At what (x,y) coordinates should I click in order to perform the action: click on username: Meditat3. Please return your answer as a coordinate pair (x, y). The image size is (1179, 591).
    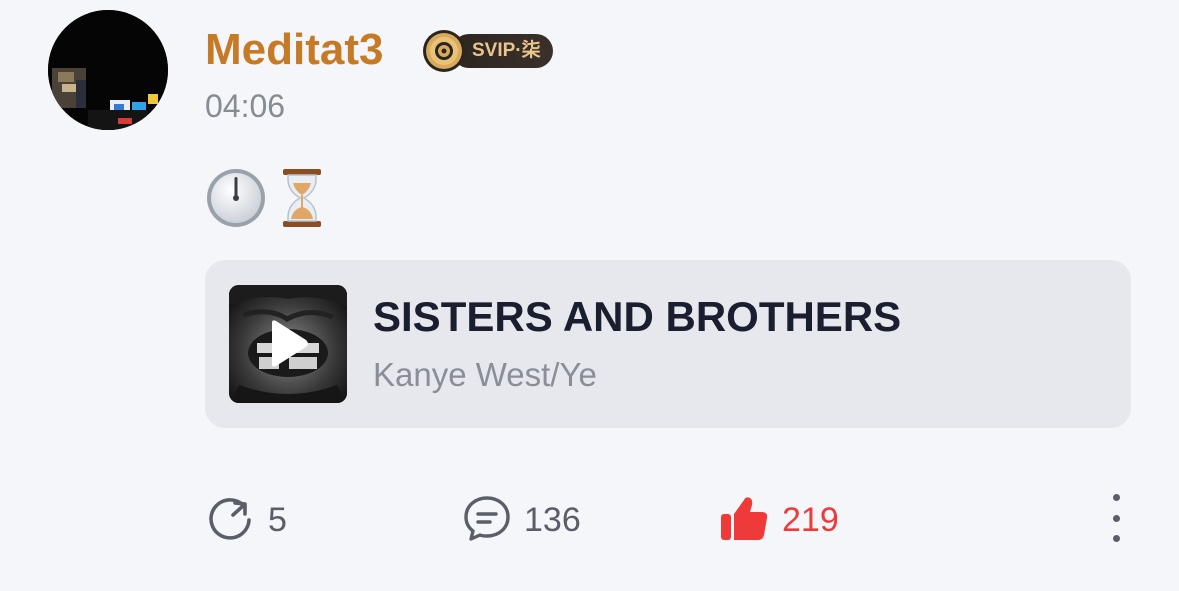
    Looking at the image, I should click on (294, 50).